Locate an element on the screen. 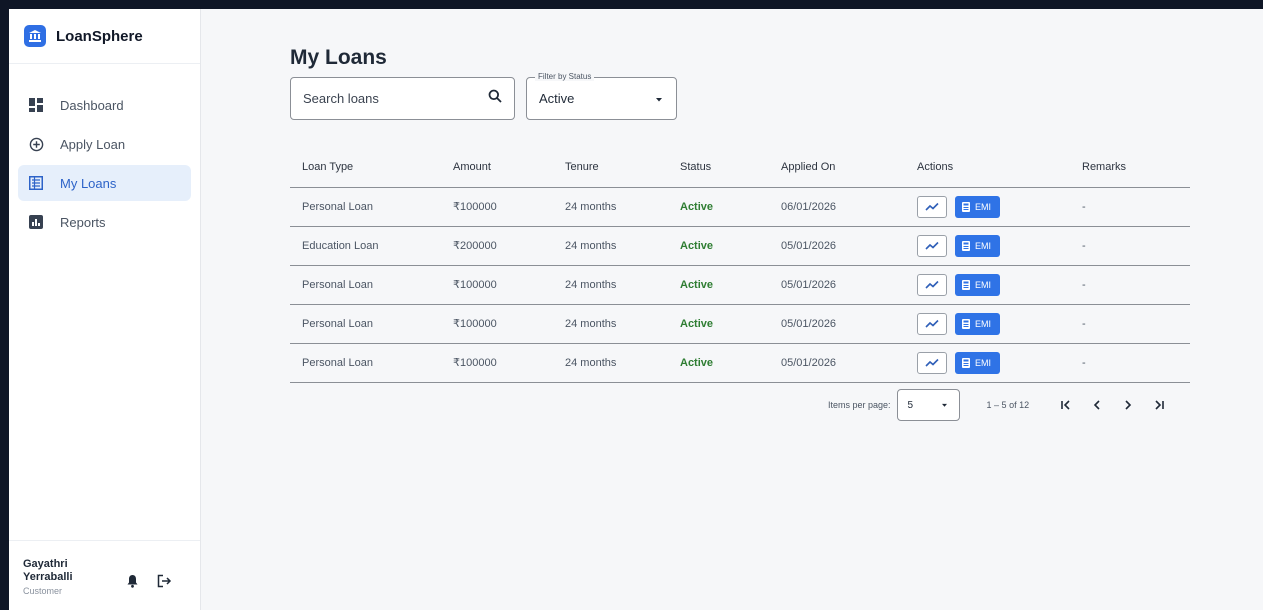 The height and width of the screenshot is (610, 1263). page-range: 1 – 5 of 12 is located at coordinates (1008, 405).